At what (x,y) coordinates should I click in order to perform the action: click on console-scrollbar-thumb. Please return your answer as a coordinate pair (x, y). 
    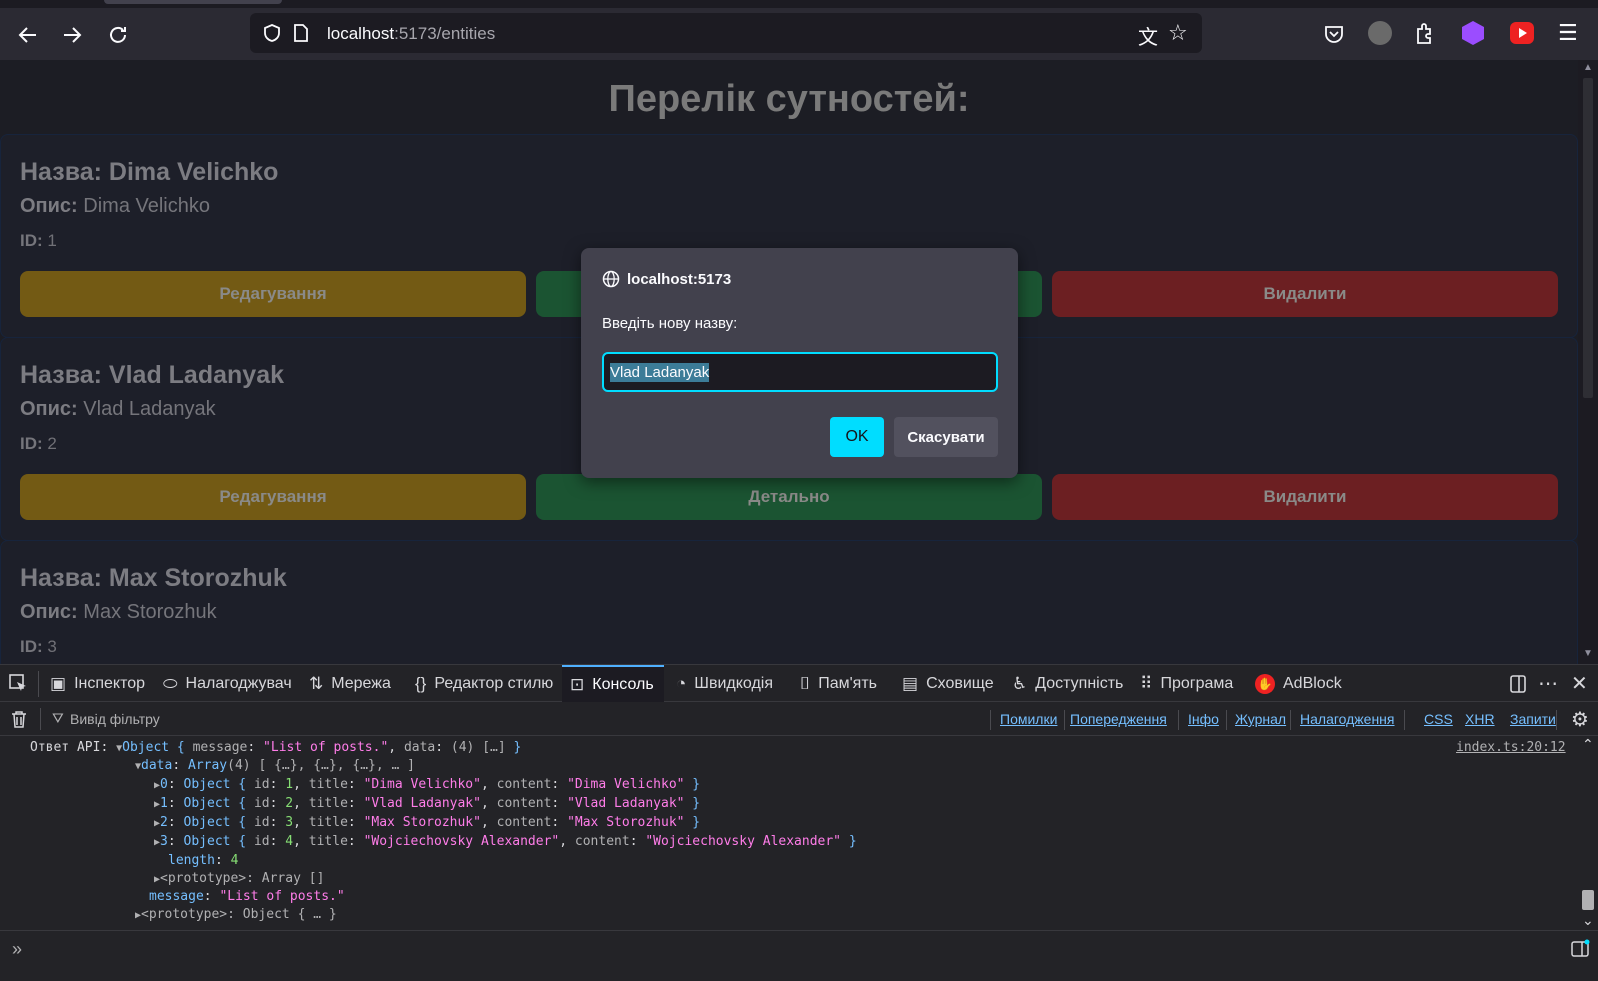
    Looking at the image, I should click on (1588, 900).